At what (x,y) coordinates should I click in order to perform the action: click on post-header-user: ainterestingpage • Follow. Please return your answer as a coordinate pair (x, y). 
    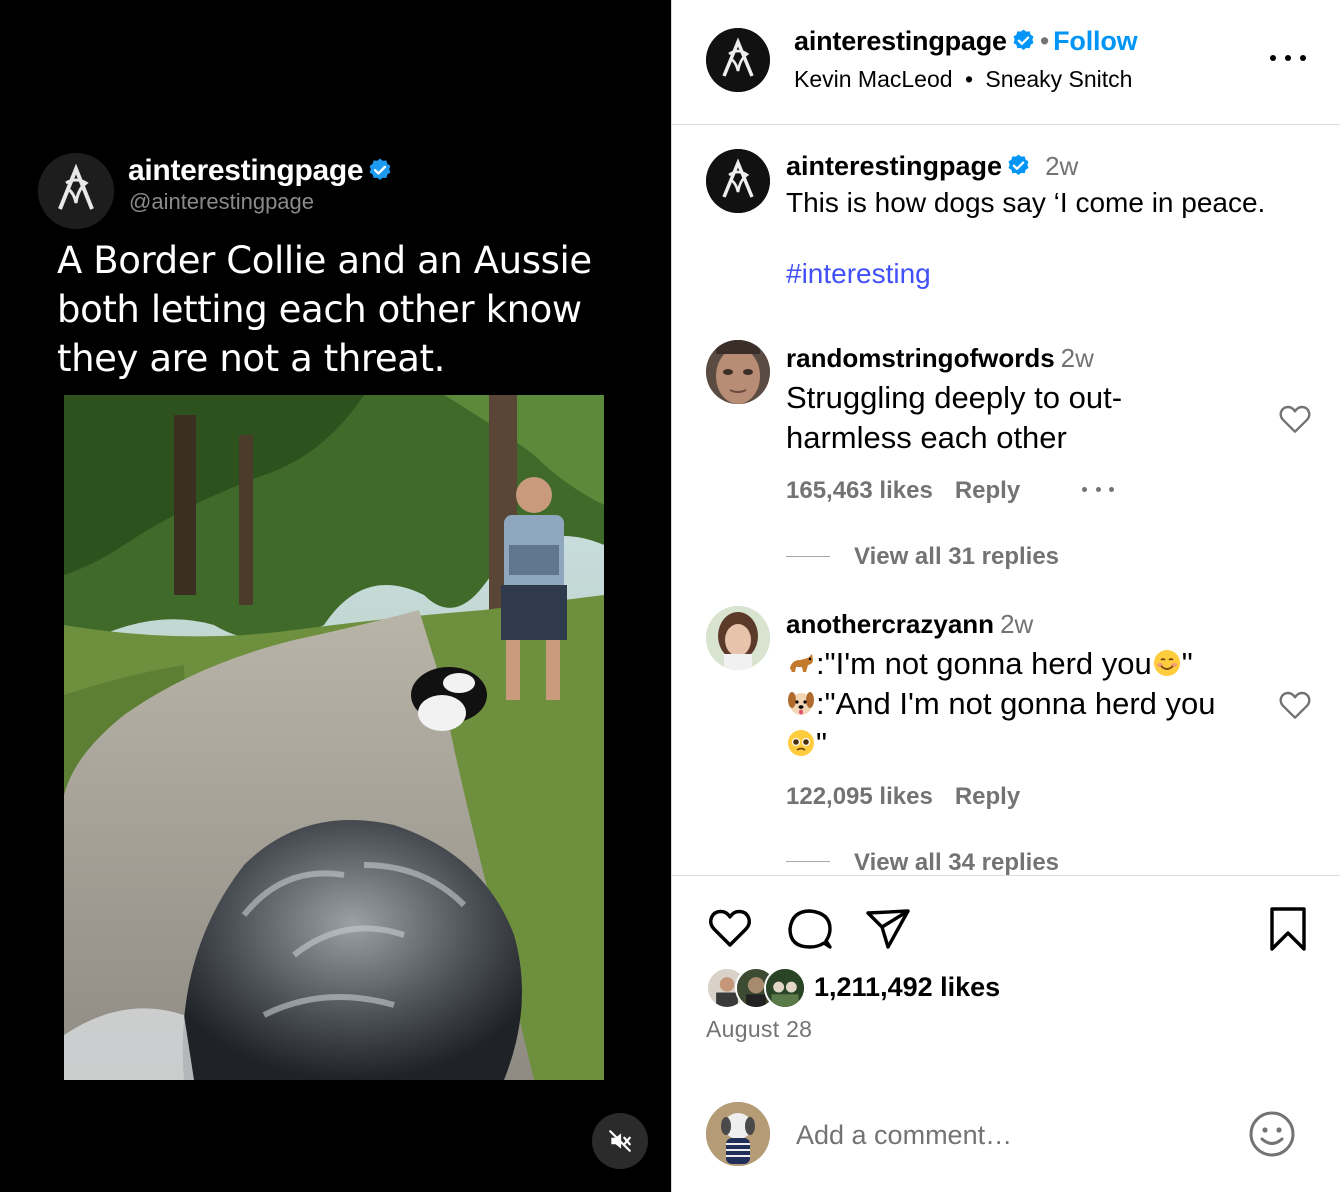
    Looking at the image, I should click on (966, 41).